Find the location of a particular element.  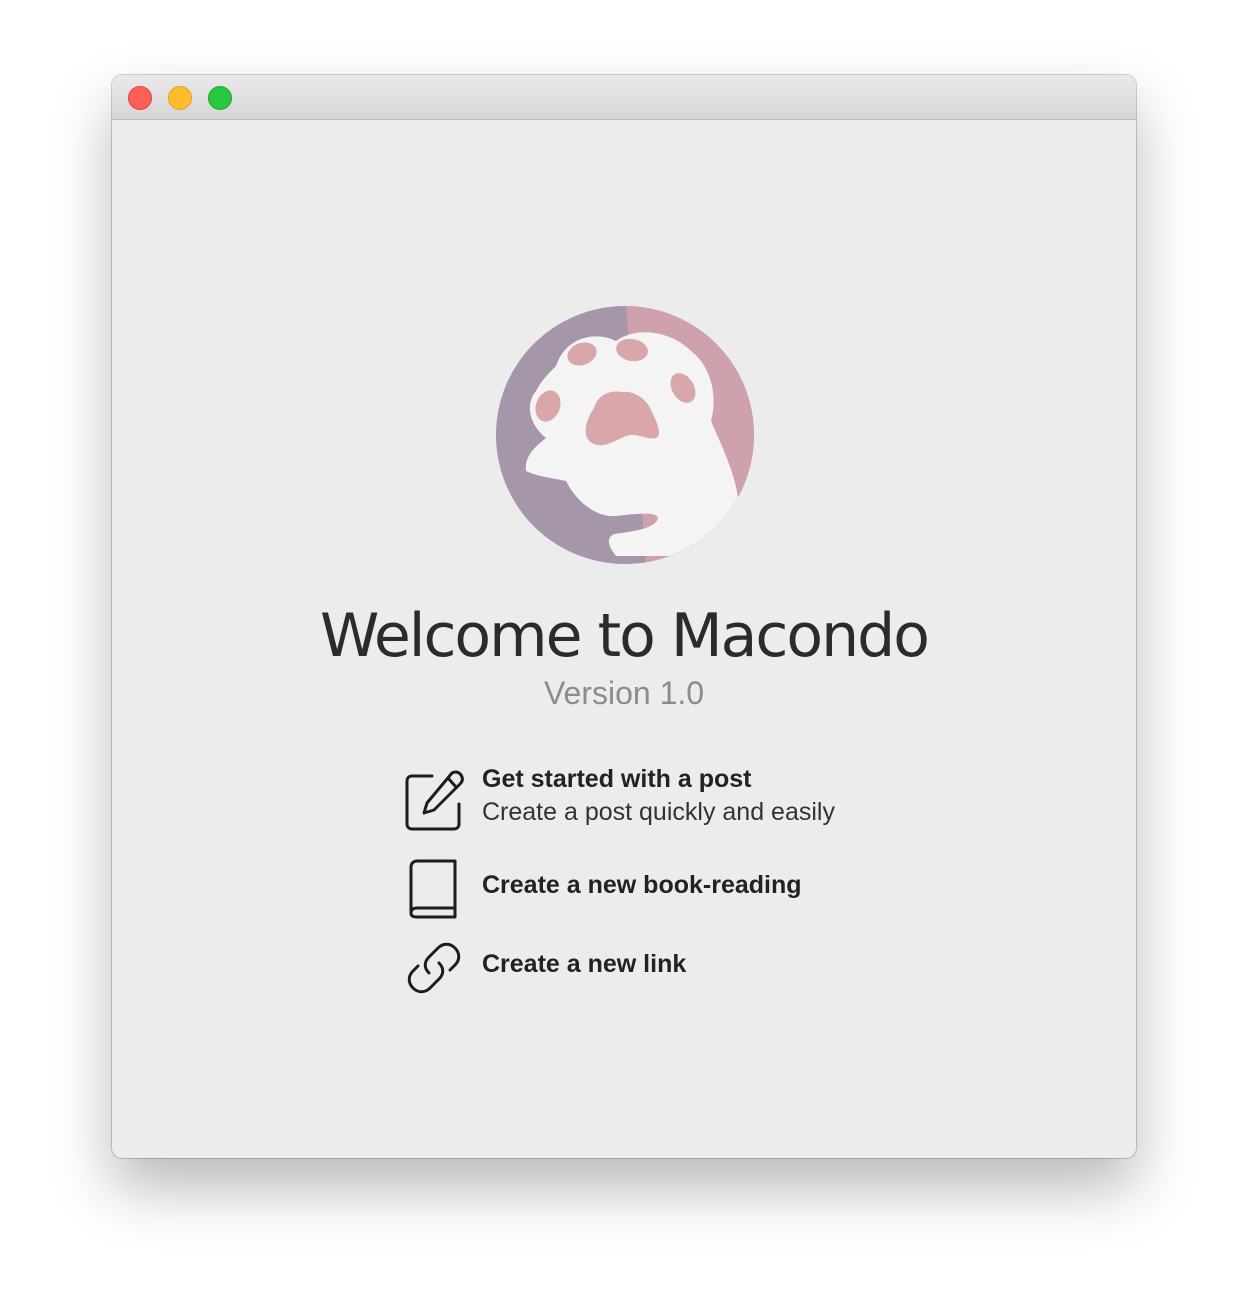

welcome-title: Welcome to Macondo is located at coordinates (625, 636).